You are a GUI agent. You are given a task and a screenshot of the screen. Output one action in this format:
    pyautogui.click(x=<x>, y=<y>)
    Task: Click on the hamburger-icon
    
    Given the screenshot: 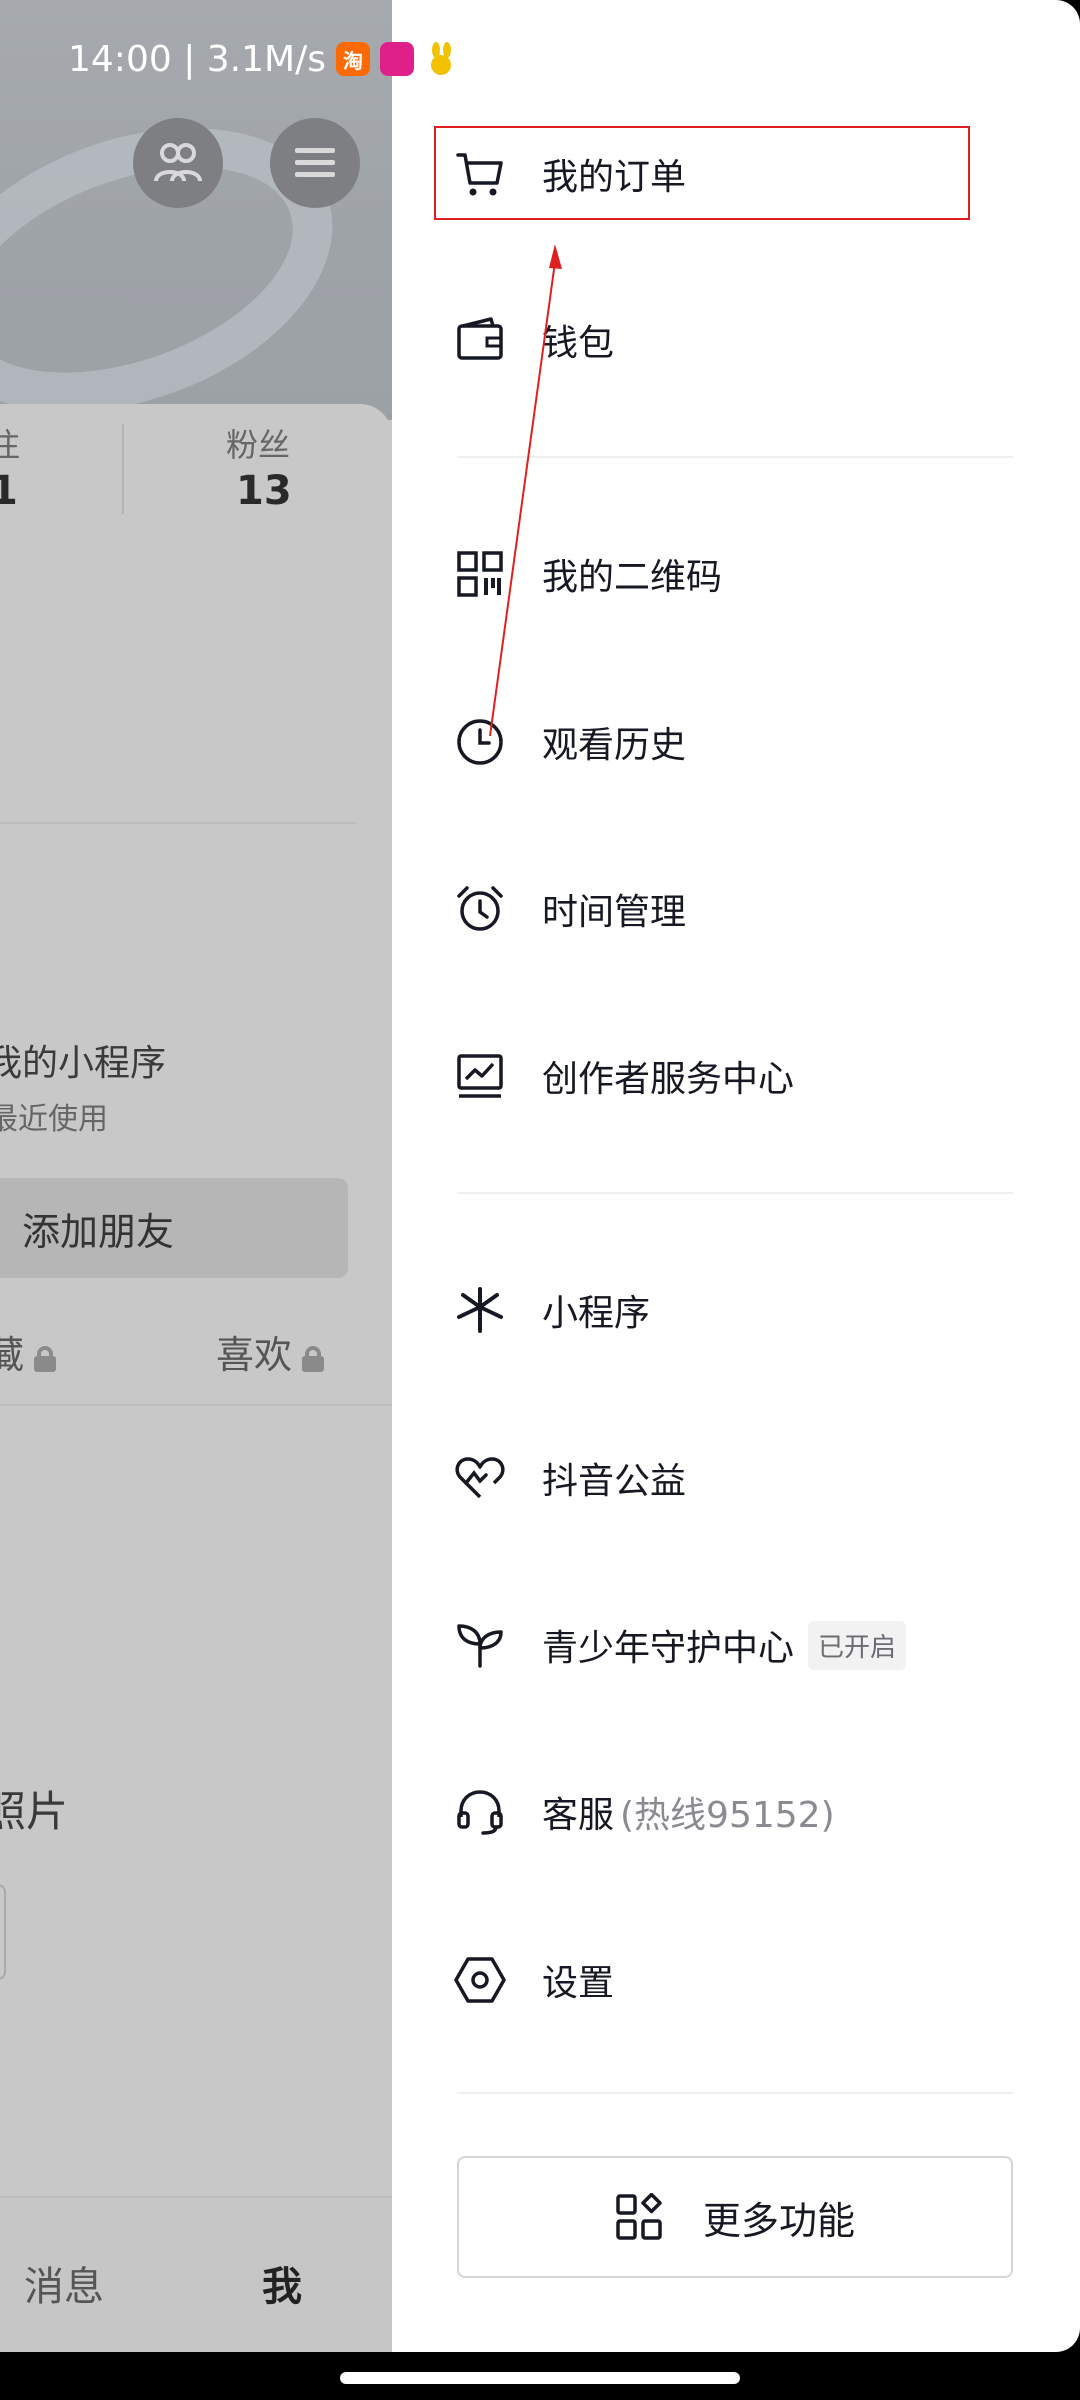 What is the action you would take?
    pyautogui.click(x=315, y=162)
    